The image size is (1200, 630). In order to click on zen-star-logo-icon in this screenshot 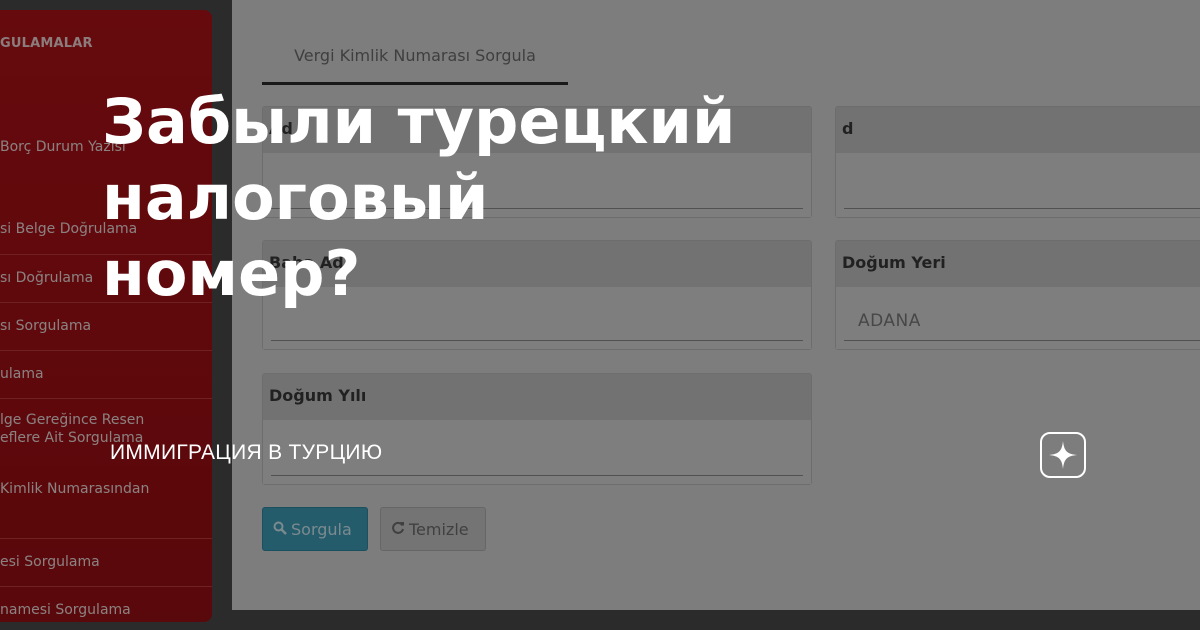, I will do `click(1063, 455)`.